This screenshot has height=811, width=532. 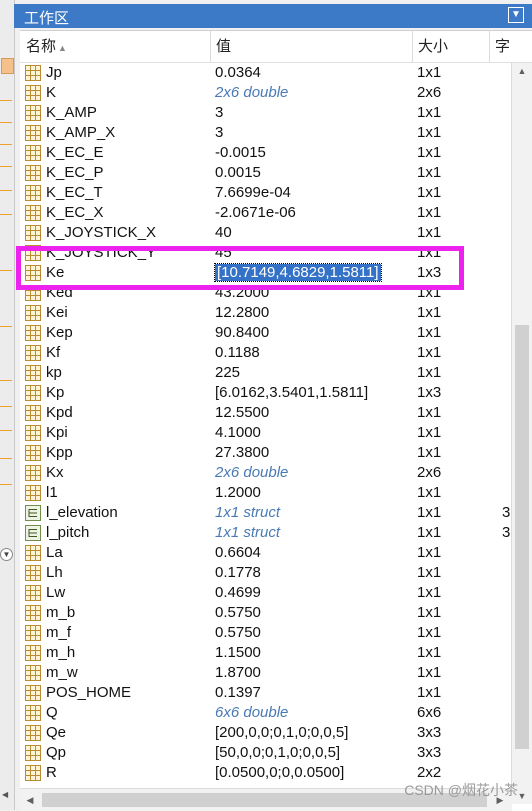 I want to click on variable-value: [10.7149,4.6829,1.5811], so click(x=298, y=273).